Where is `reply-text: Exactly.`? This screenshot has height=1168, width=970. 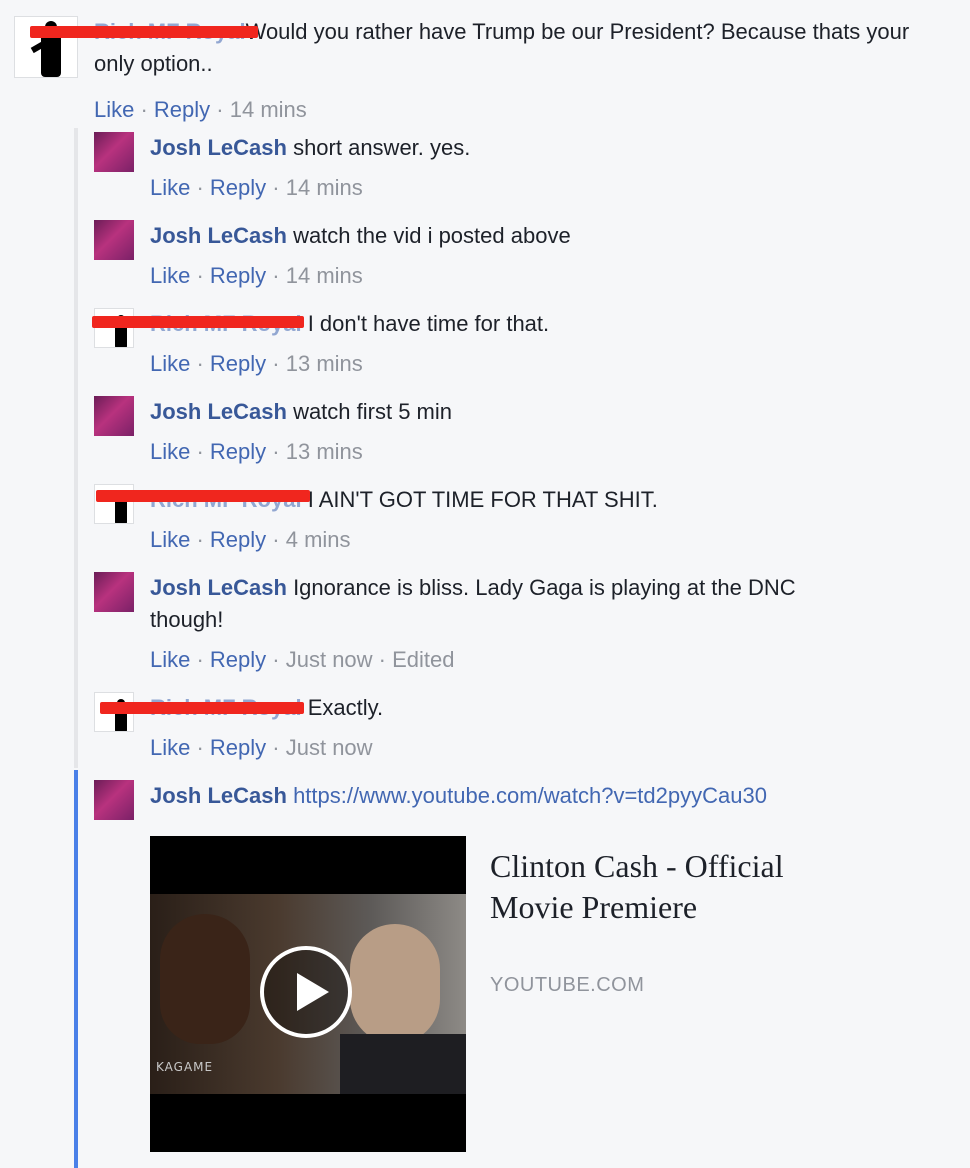
reply-text: Exactly. is located at coordinates (345, 707).